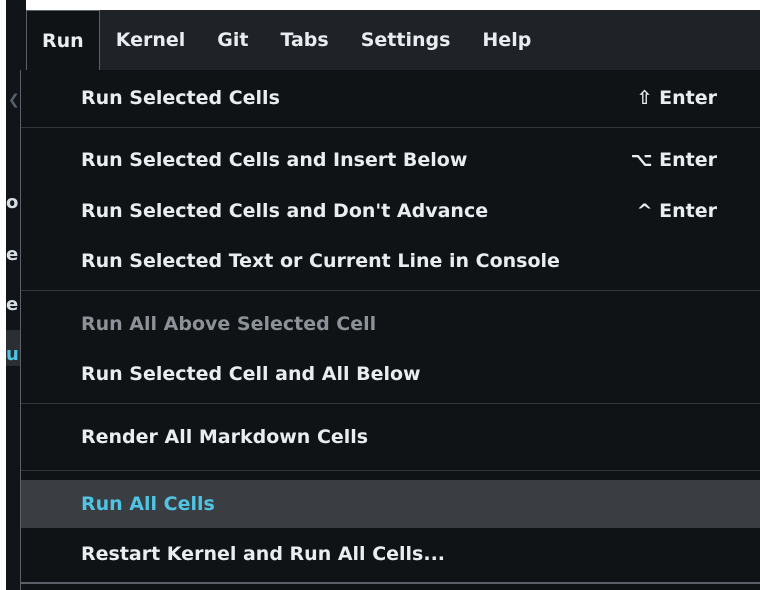 The height and width of the screenshot is (590, 760). Describe the element at coordinates (673, 160) in the screenshot. I see `menu-item-shortcut: ⌥ Enter` at that location.